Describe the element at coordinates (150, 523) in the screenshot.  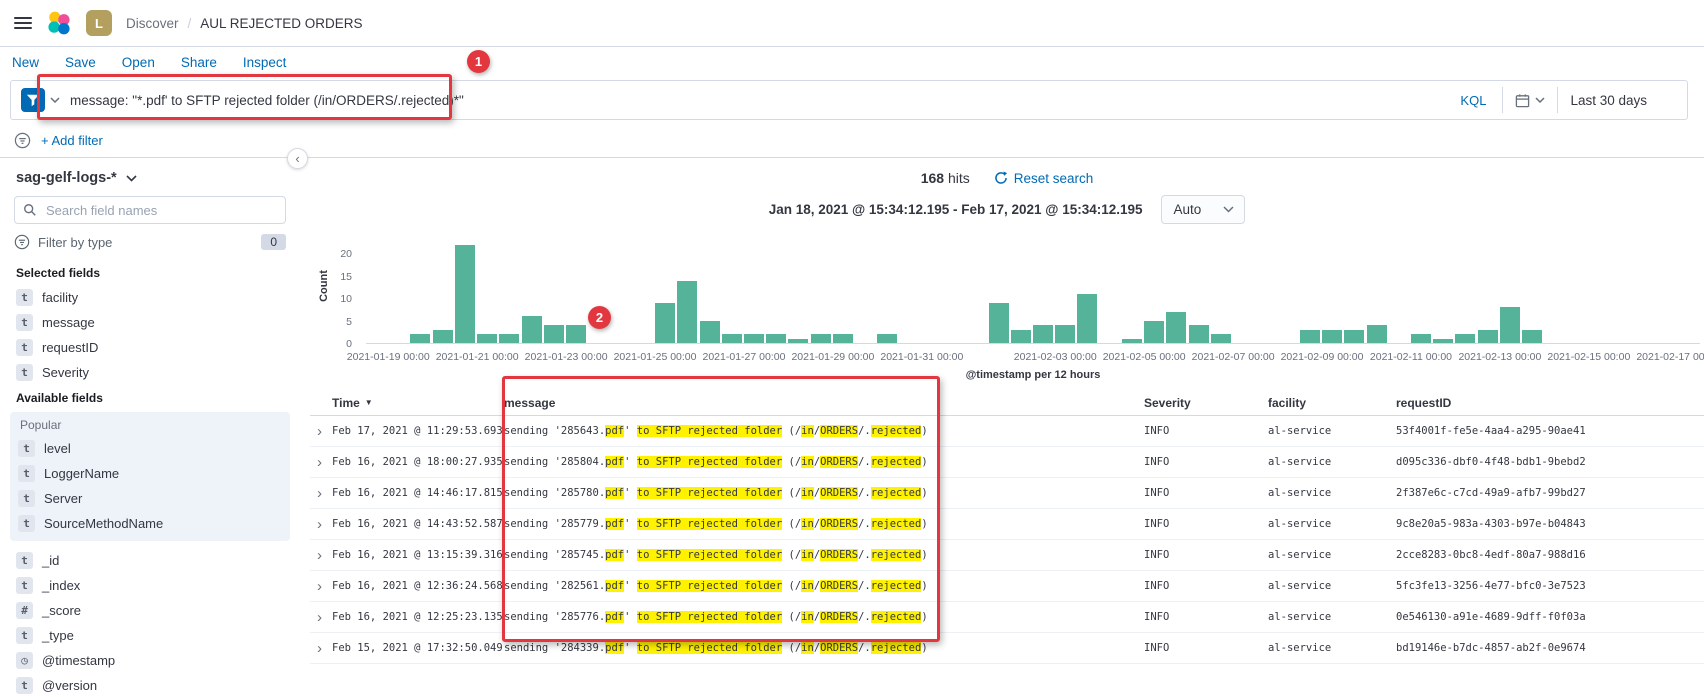
I see `field-item-SourceMethodName: t SourceMethodName` at that location.